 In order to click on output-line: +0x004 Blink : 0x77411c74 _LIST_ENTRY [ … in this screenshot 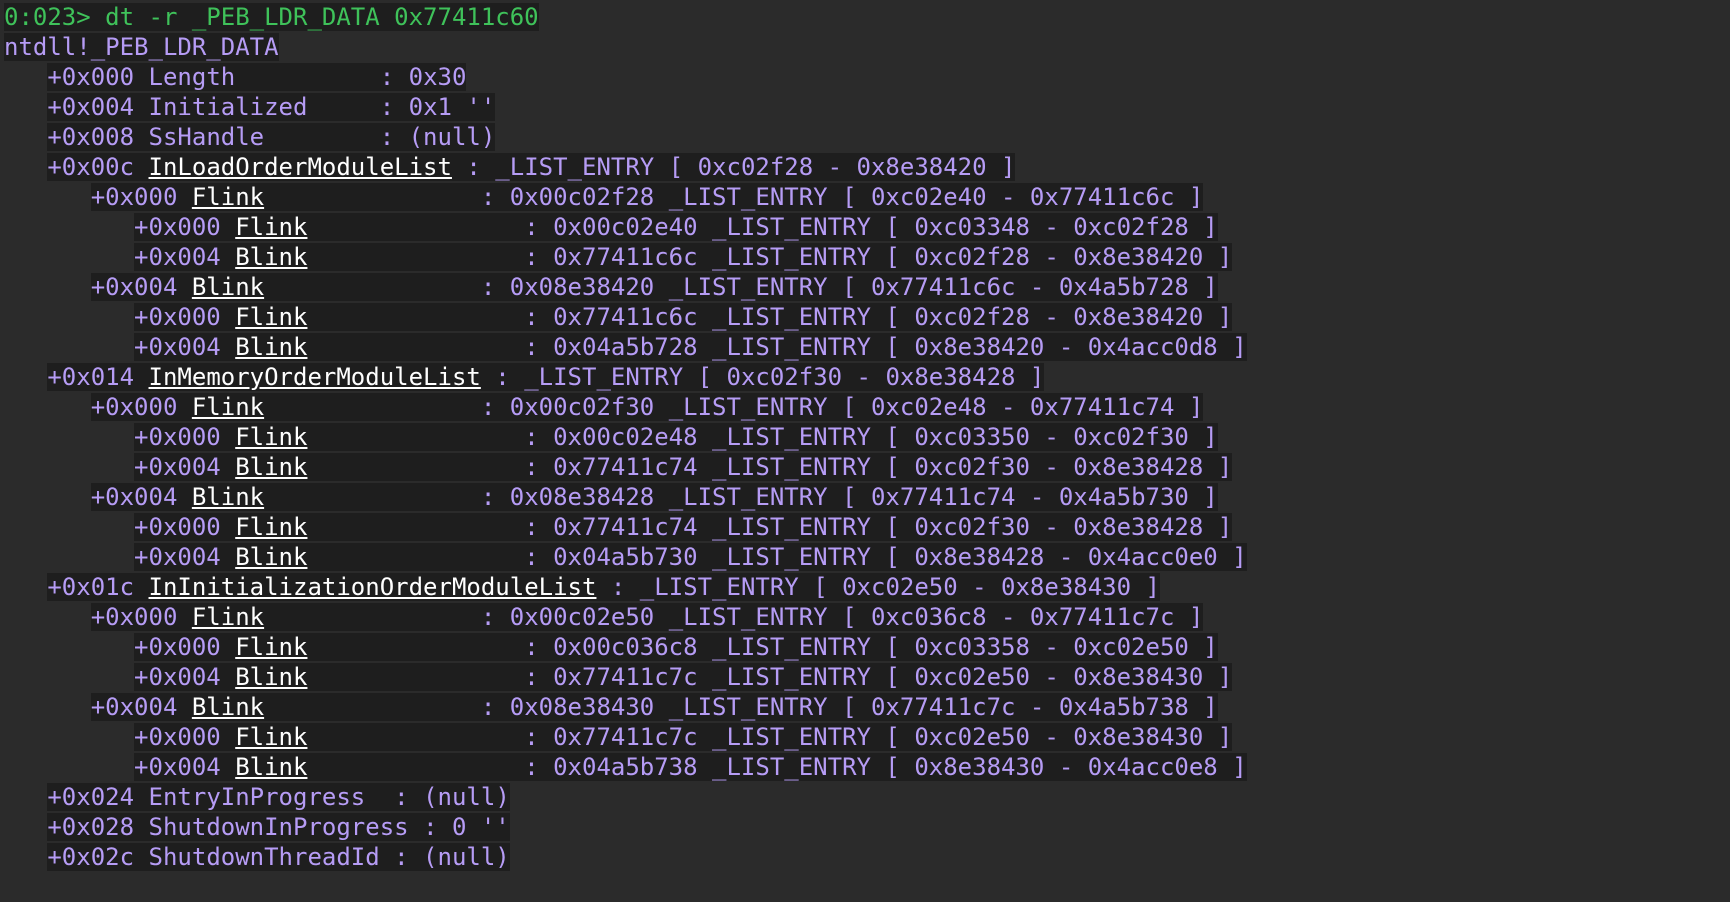, I will do `click(865, 467)`.